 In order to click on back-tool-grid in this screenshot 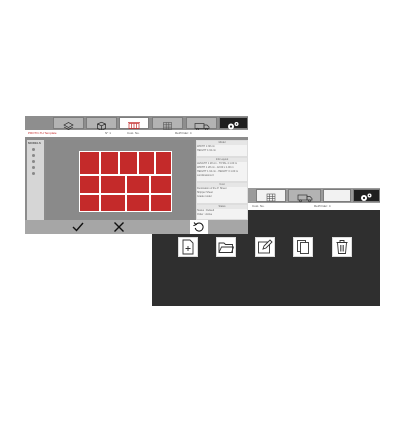, I will do `click(271, 195)`.